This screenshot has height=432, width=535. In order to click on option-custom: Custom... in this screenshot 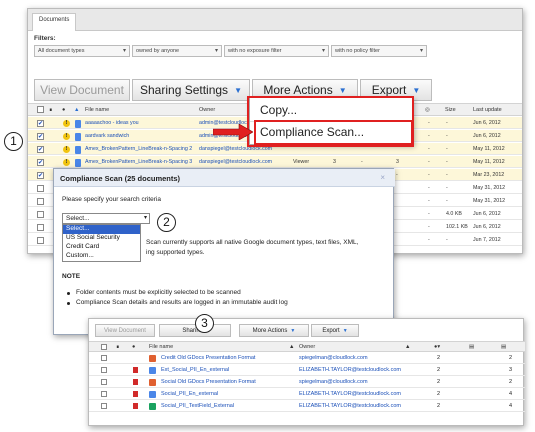, I will do `click(101, 256)`.